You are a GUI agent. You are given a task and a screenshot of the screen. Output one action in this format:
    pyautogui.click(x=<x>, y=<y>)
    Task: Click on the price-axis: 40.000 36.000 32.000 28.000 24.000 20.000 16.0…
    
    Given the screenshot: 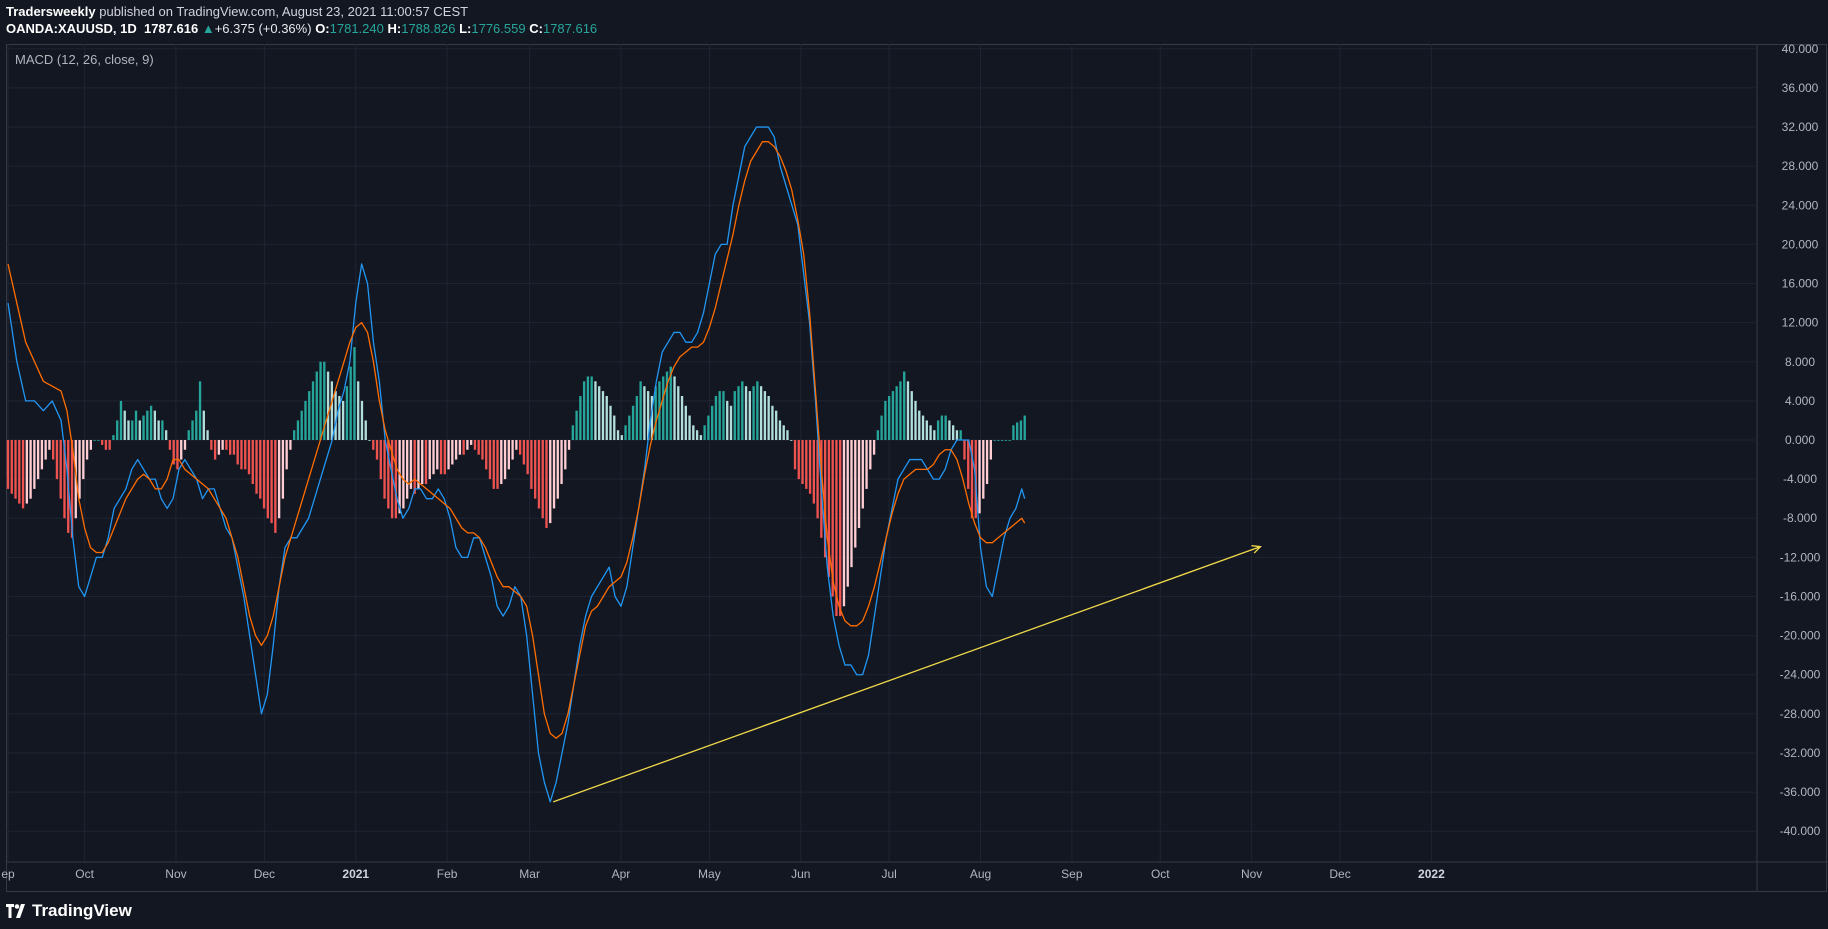 What is the action you would take?
    pyautogui.click(x=1788, y=467)
    